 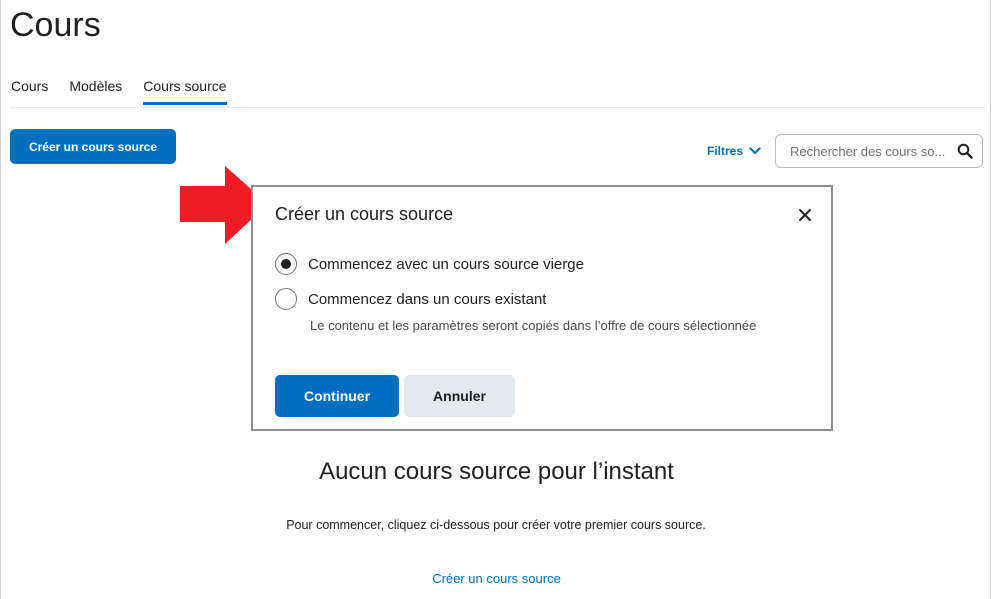 What do you see at coordinates (364, 214) in the screenshot?
I see `dialog-title: Créer un cours source` at bounding box center [364, 214].